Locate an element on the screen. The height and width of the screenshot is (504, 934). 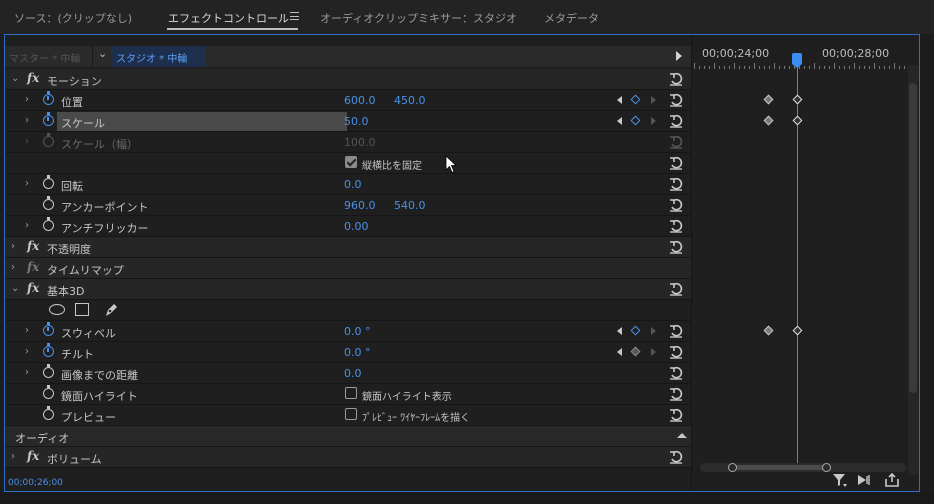
property-row-specular: 鏡面ハイライト 鏡面ハイライト表示 is located at coordinates (348, 394).